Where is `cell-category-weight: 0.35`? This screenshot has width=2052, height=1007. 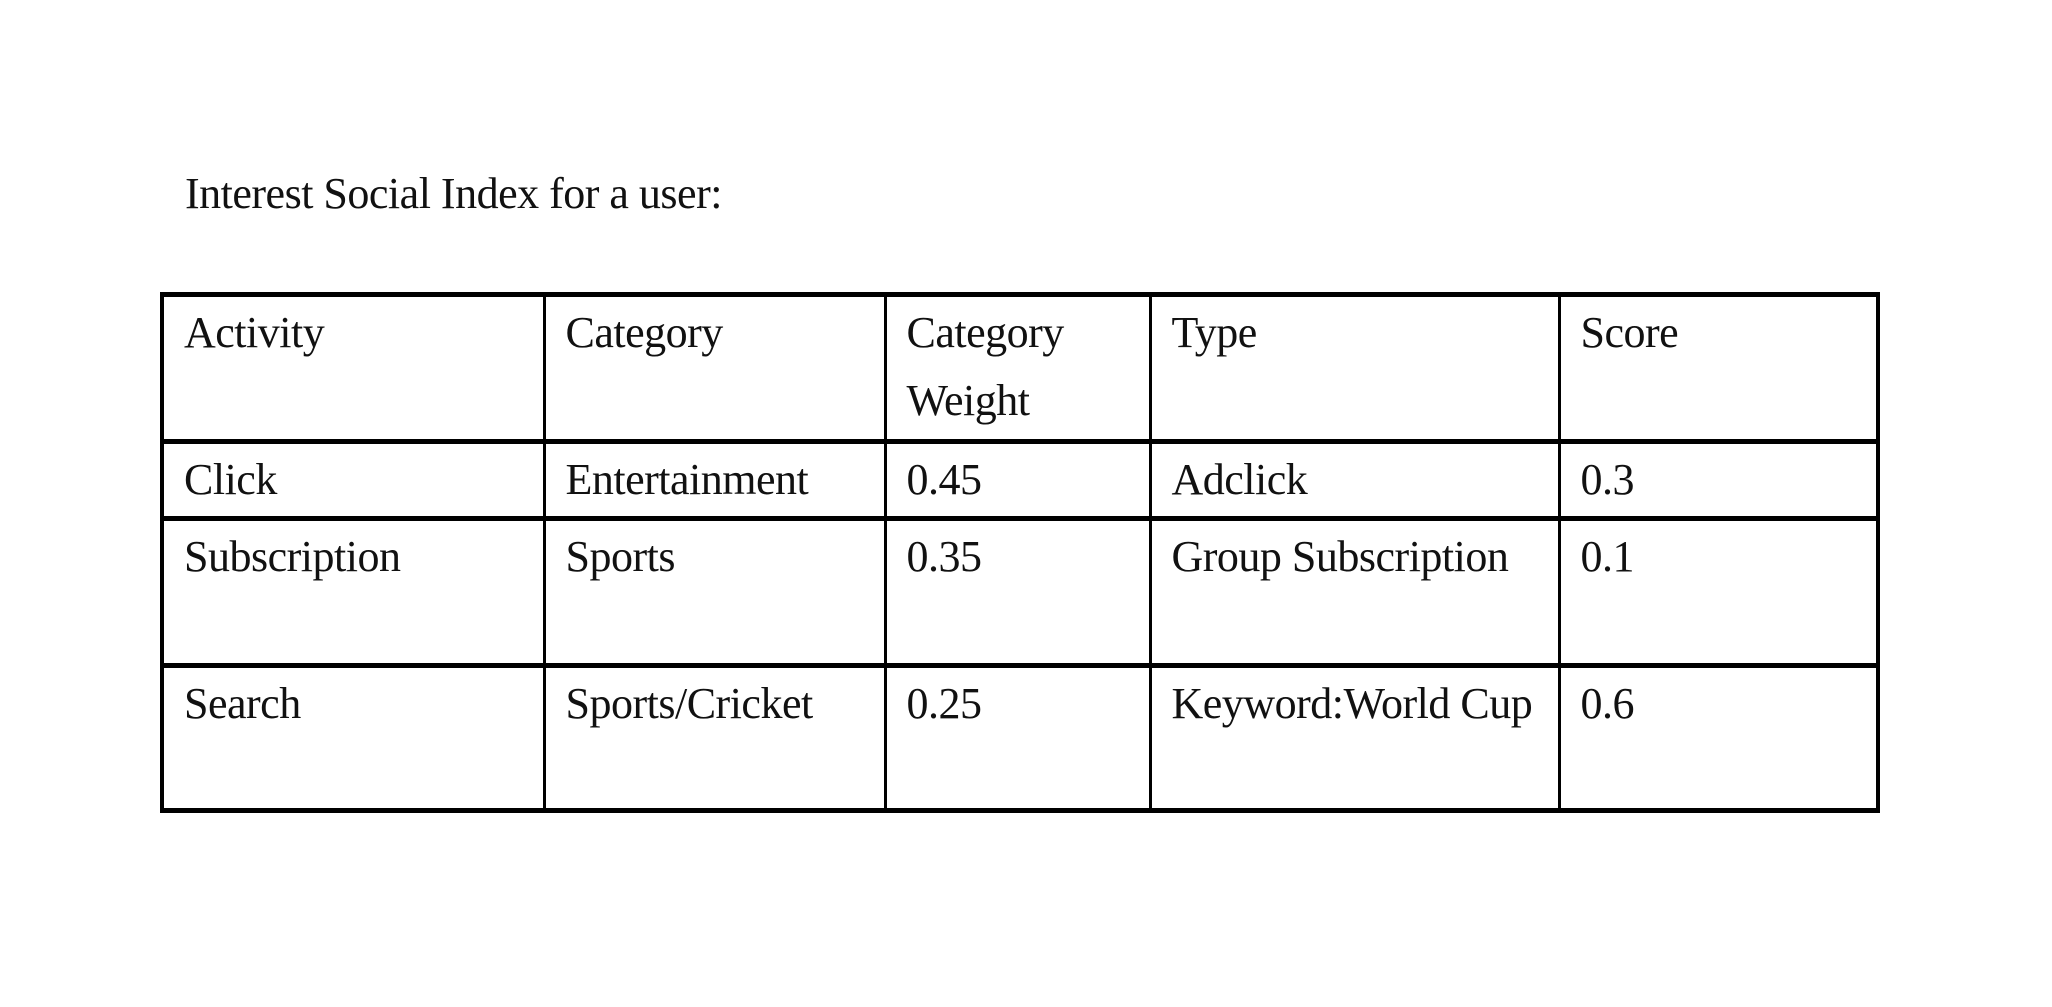 cell-category-weight: 0.35 is located at coordinates (1017, 592).